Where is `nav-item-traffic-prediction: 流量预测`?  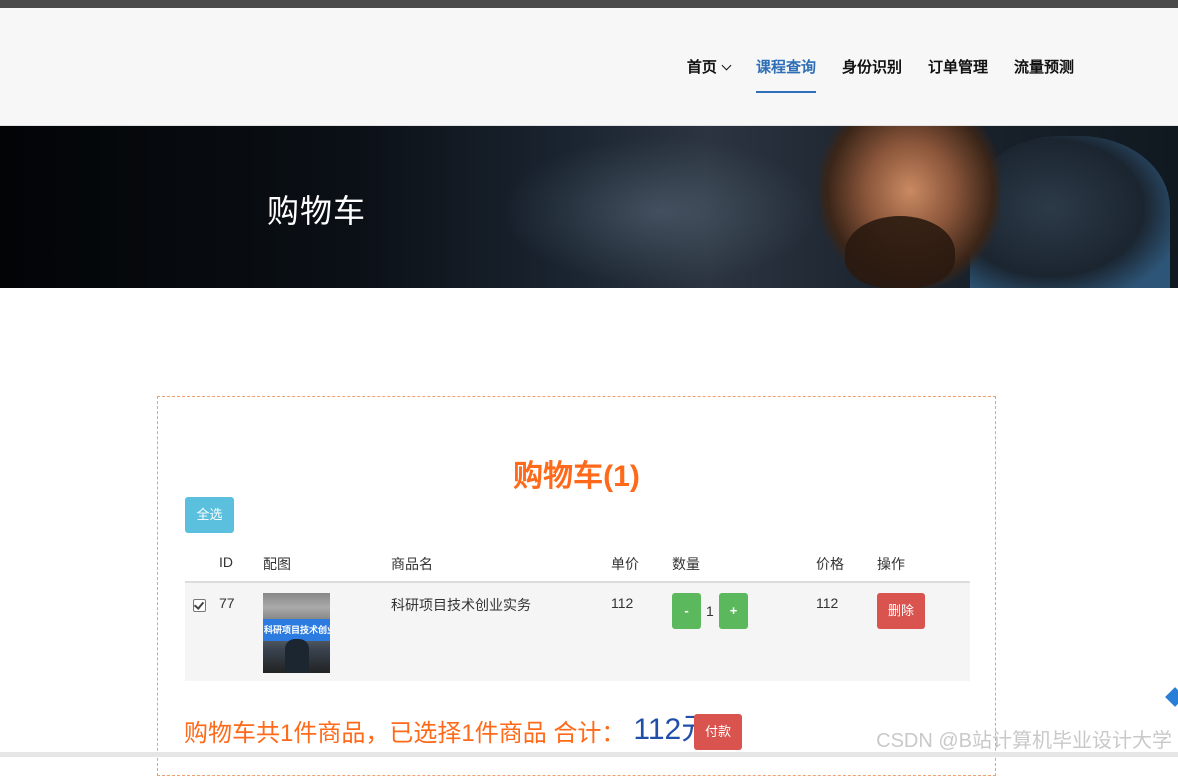 nav-item-traffic-prediction: 流量预测 is located at coordinates (1044, 66).